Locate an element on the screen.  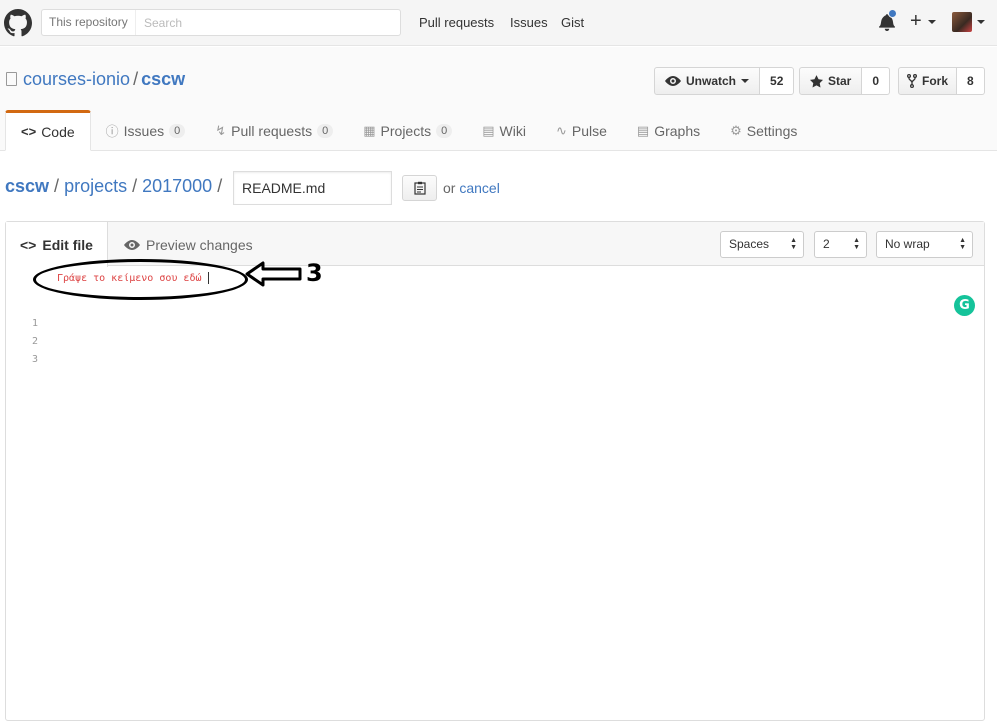
indent-mode-select: Spaces ▲ ▼ is located at coordinates (762, 244).